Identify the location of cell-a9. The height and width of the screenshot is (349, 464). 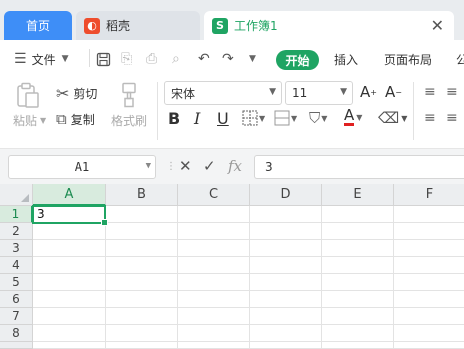
(69, 345).